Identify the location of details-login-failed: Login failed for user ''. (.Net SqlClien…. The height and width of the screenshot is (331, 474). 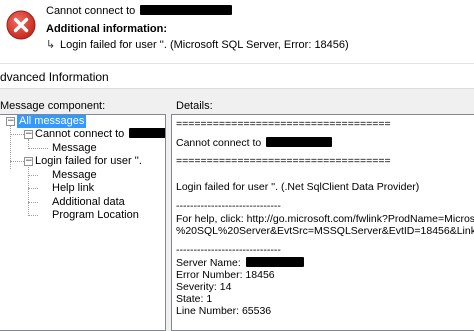
(298, 187).